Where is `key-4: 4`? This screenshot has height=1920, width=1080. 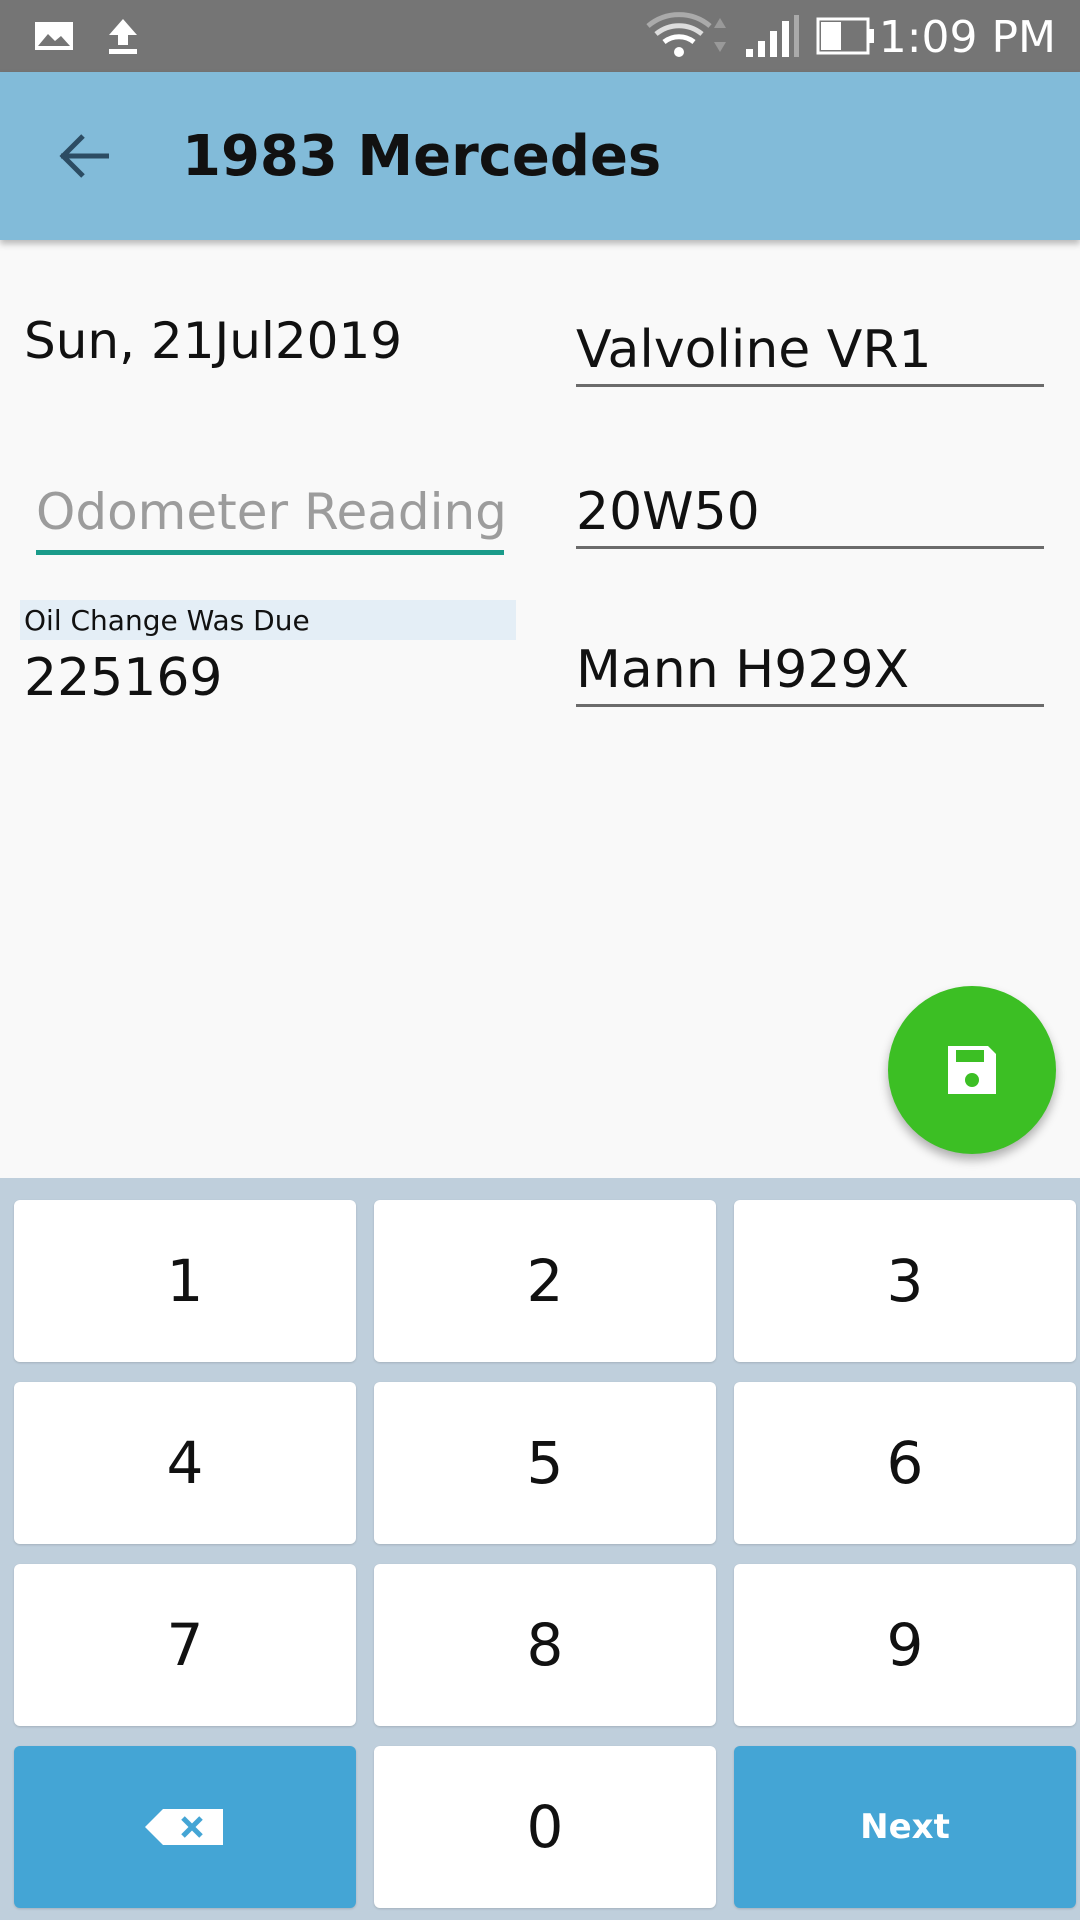
key-4: 4 is located at coordinates (185, 1463).